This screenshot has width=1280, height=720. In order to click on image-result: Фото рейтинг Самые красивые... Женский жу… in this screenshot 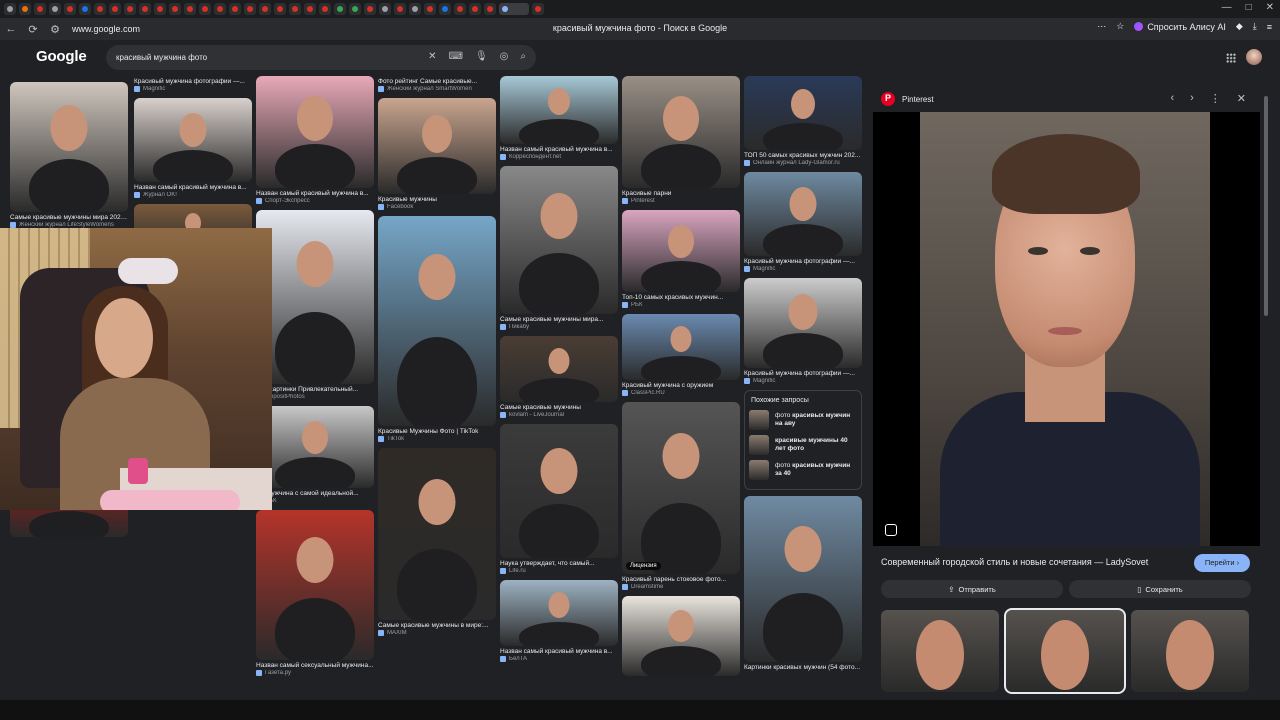, I will do `click(437, 84)`.